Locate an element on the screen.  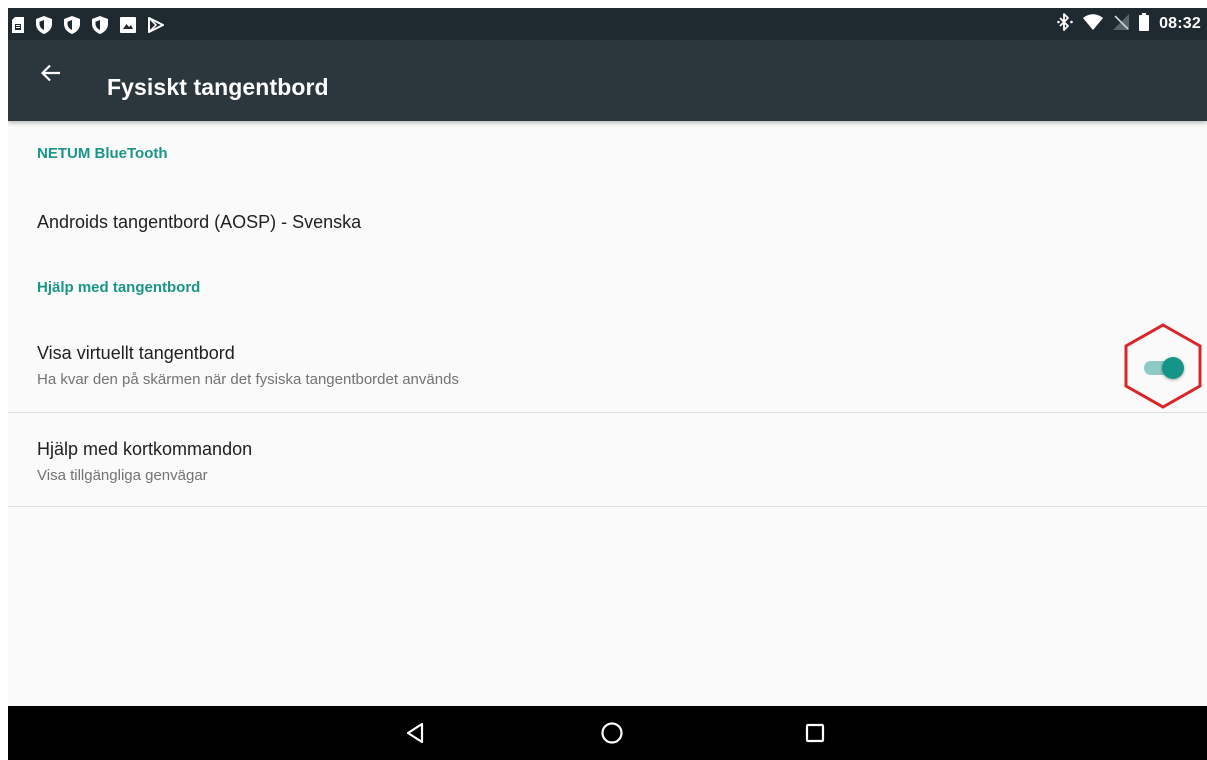
switch-thumb is located at coordinates (1173, 368).